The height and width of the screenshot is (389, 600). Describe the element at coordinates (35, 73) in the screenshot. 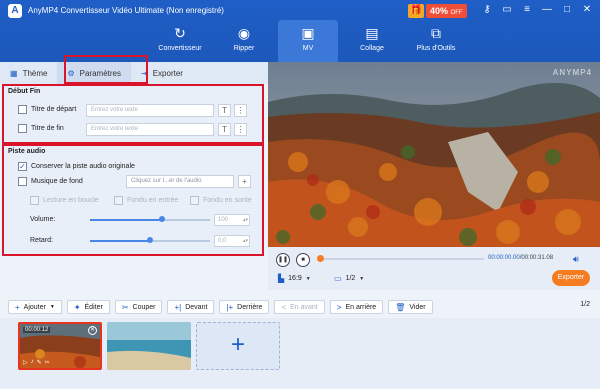

I see `tab-label: Thème` at that location.